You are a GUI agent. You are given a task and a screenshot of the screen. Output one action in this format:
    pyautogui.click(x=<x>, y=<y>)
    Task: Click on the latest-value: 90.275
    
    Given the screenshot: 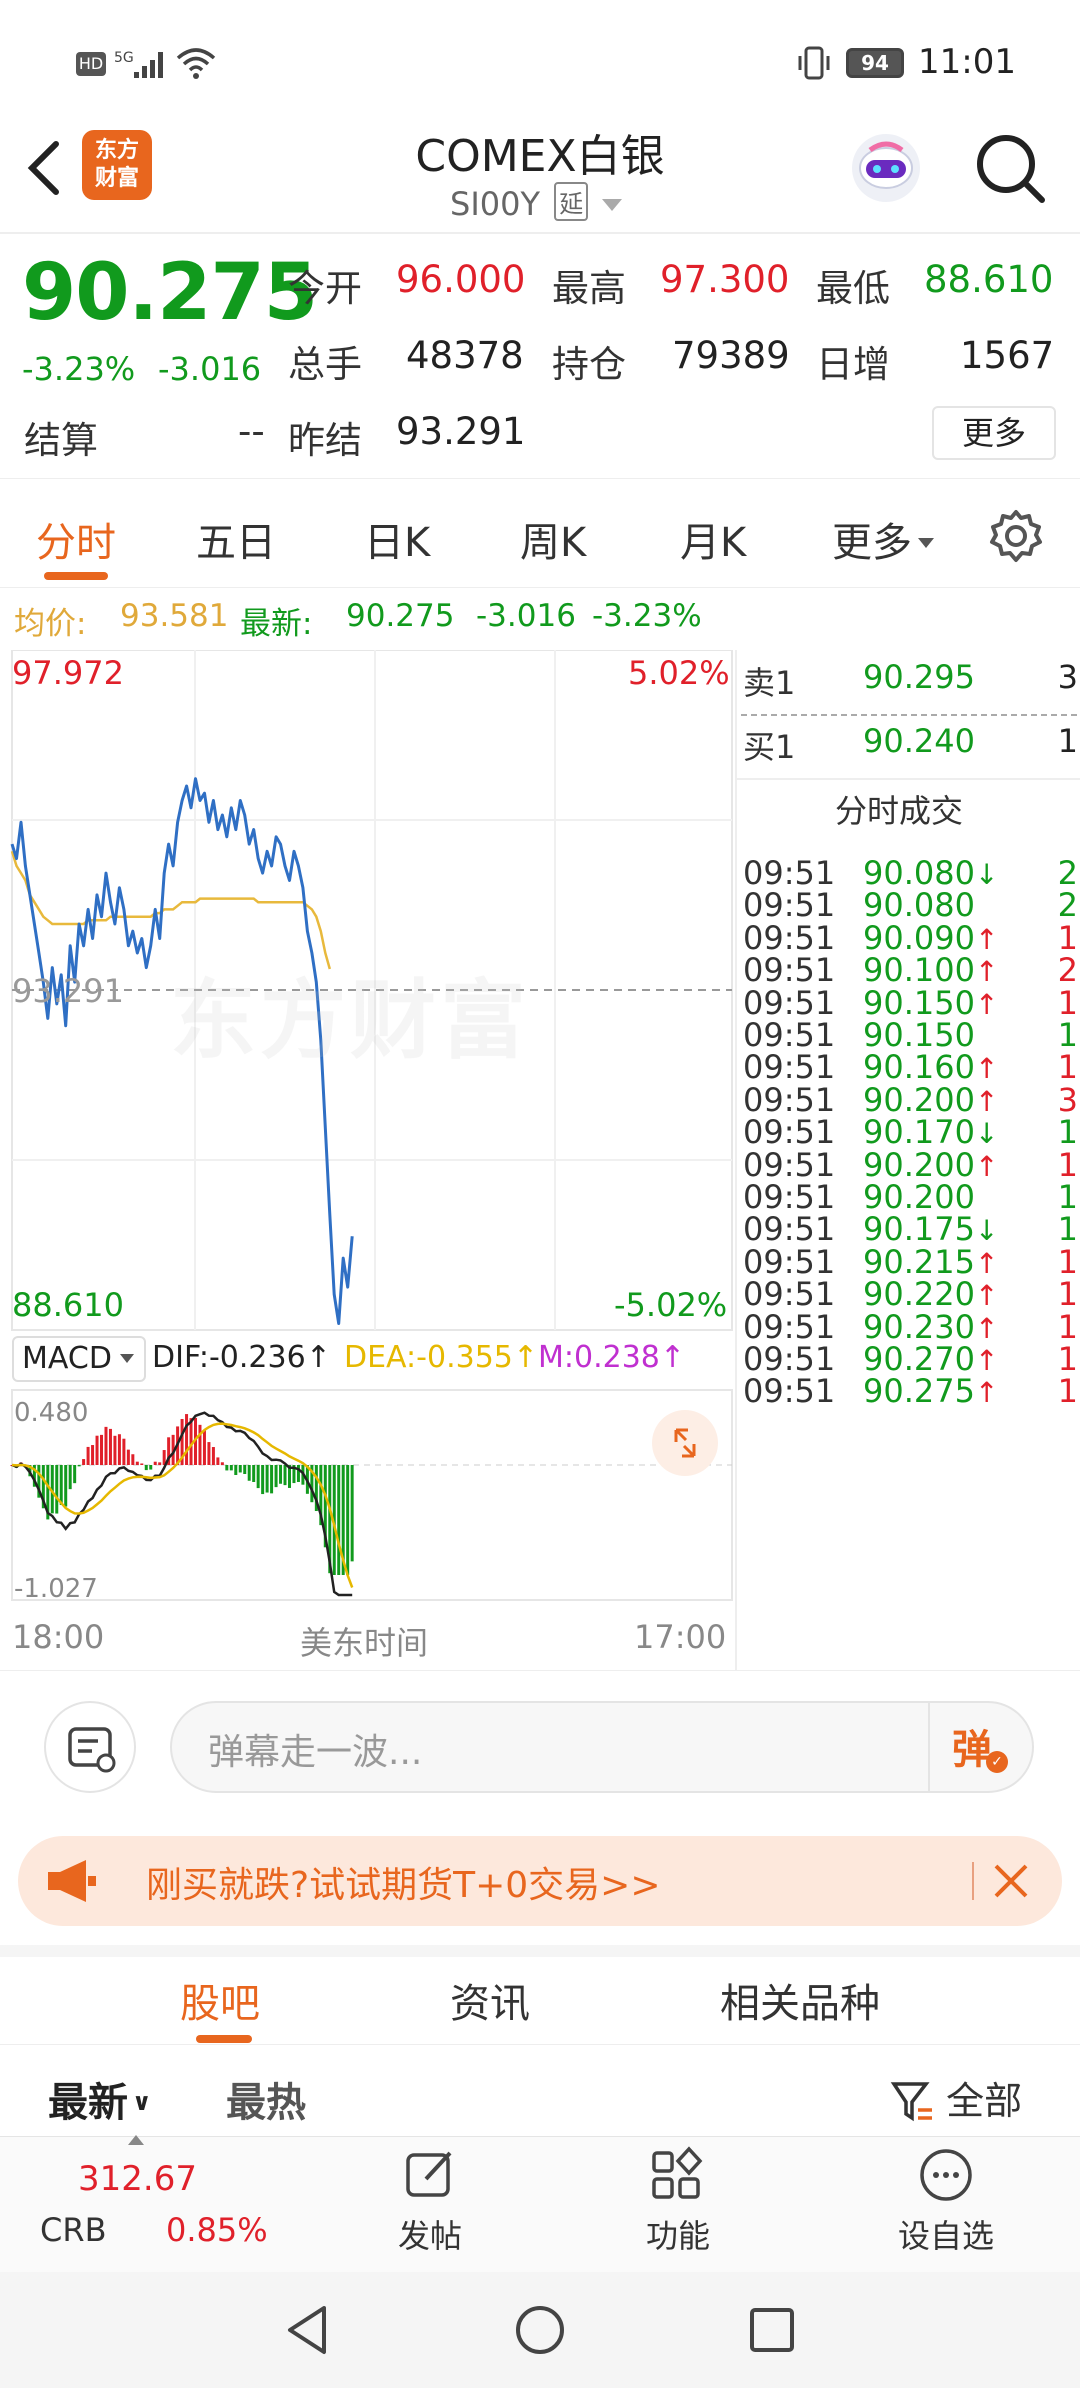 What is the action you would take?
    pyautogui.click(x=400, y=616)
    